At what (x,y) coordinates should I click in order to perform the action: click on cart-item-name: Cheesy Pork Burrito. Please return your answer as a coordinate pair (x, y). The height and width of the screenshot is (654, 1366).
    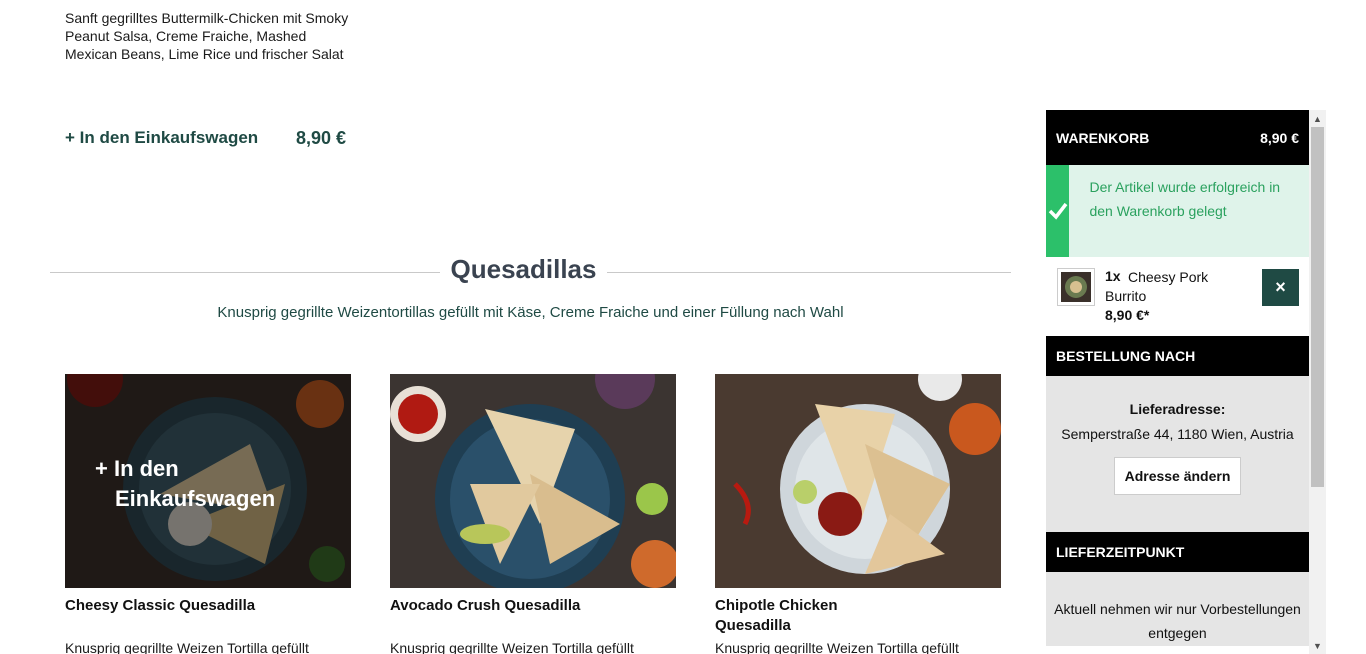
    Looking at the image, I should click on (1157, 286).